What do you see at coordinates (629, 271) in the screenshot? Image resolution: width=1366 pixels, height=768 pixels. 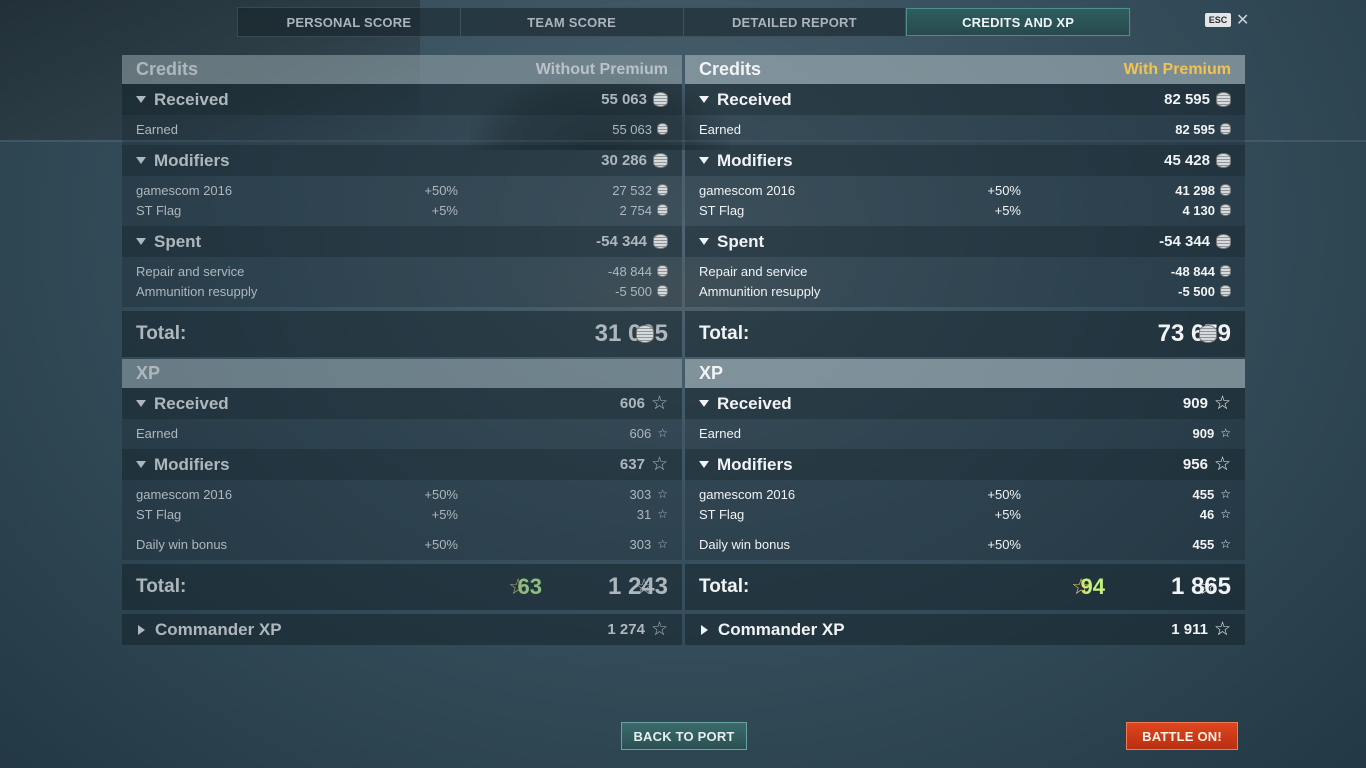 I see `row-value: -48 844` at bounding box center [629, 271].